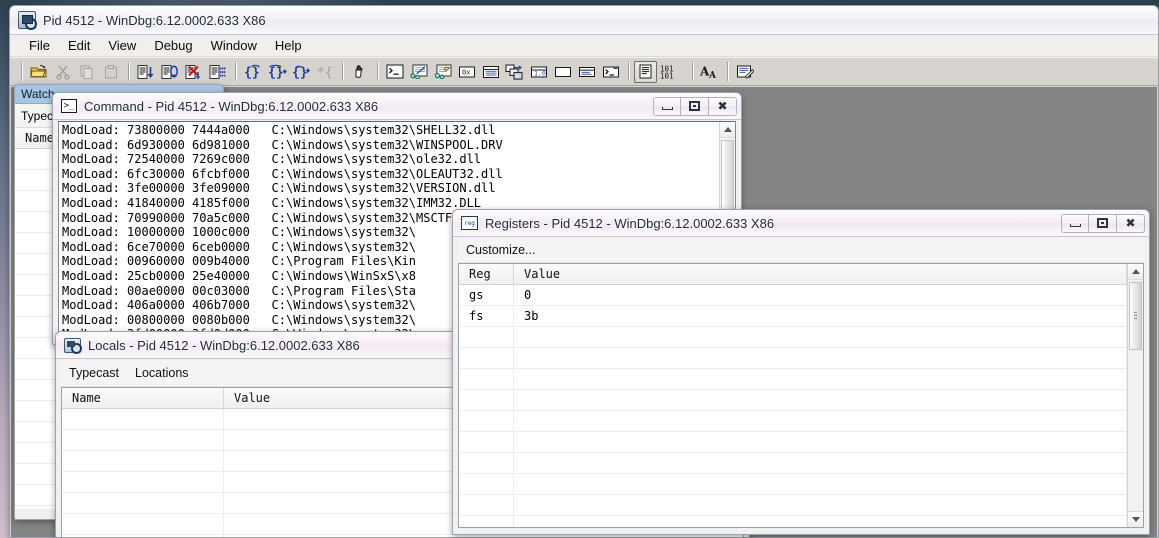 The width and height of the screenshot is (1159, 538). What do you see at coordinates (514, 72) in the screenshot?
I see `call-stack-icon` at bounding box center [514, 72].